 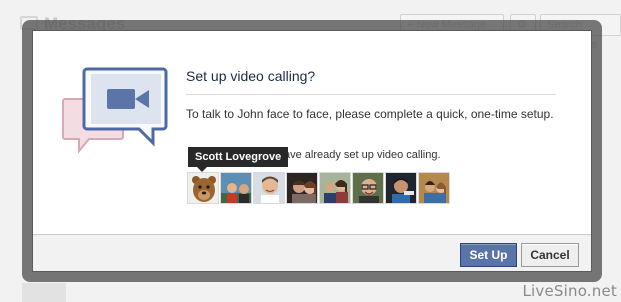 What do you see at coordinates (238, 157) in the screenshot?
I see `friend-name-tooltip: Scott Lovegrove` at bounding box center [238, 157].